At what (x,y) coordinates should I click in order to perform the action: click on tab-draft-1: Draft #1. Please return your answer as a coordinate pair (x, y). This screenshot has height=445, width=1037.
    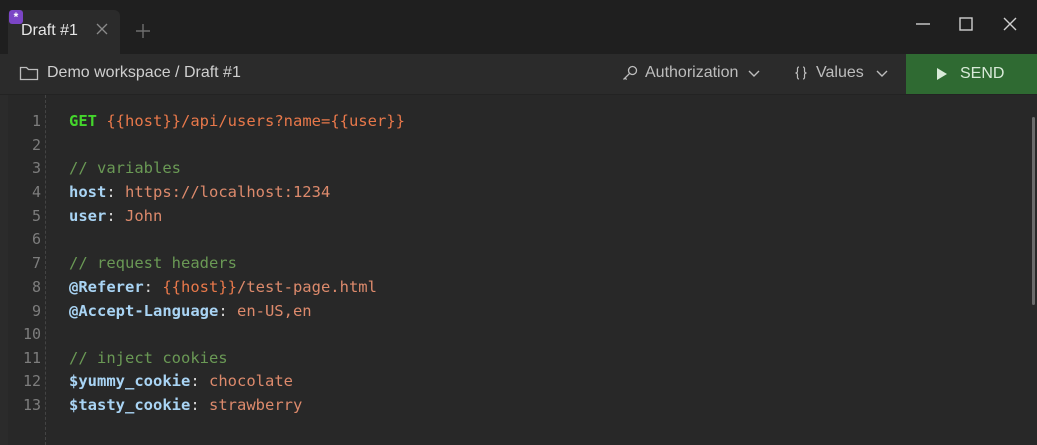
    Looking at the image, I should click on (64, 32).